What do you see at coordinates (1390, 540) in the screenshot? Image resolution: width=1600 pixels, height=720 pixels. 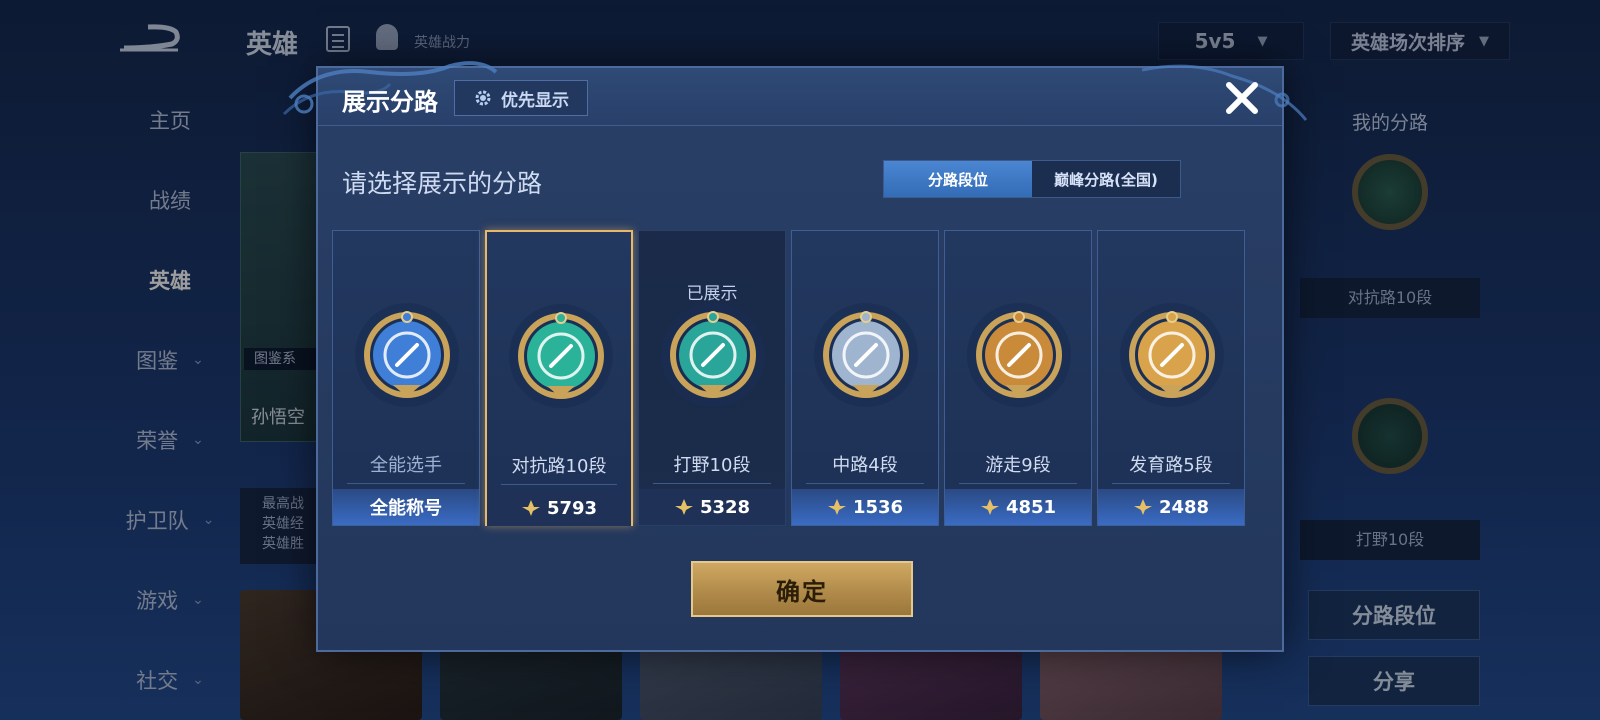 I see `my-lane-label: 打野10段` at bounding box center [1390, 540].